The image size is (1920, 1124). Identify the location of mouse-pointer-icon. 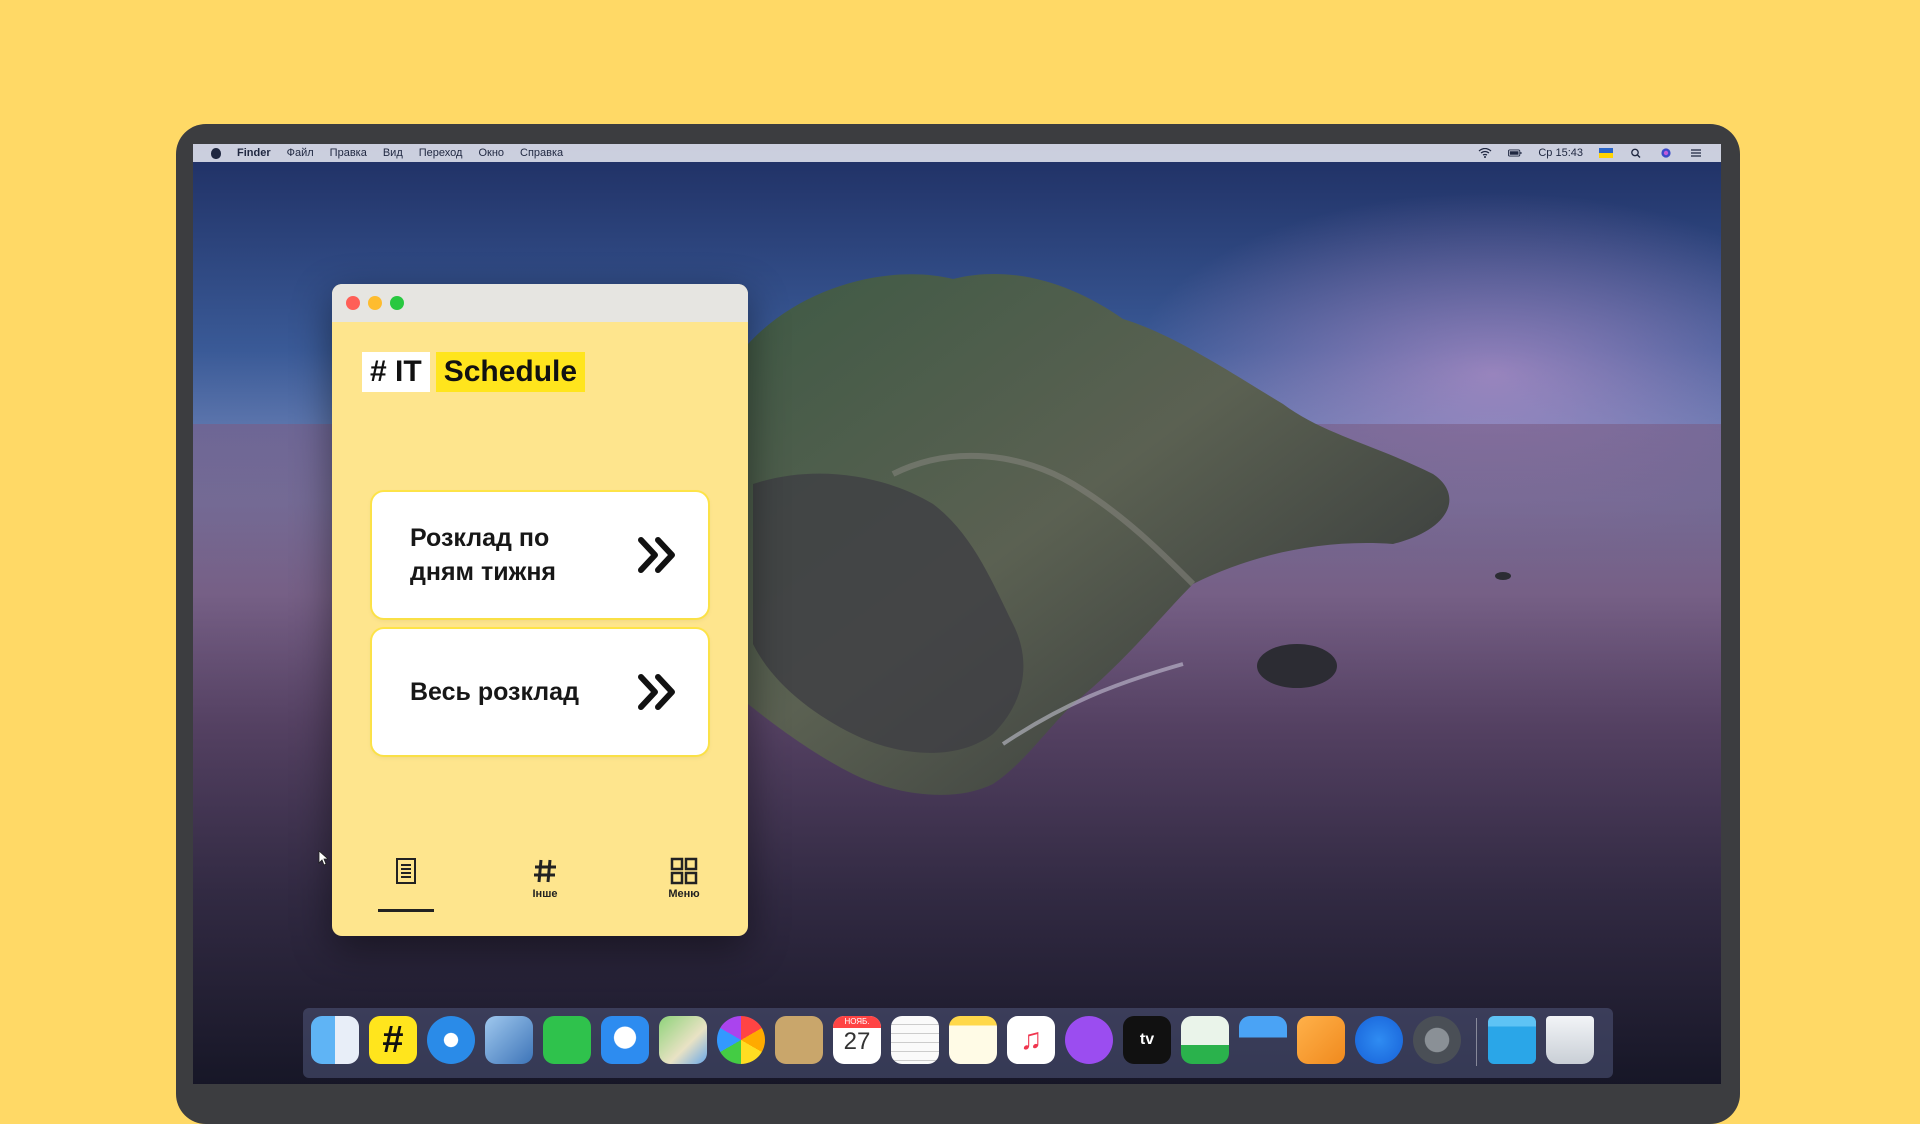
(323, 858).